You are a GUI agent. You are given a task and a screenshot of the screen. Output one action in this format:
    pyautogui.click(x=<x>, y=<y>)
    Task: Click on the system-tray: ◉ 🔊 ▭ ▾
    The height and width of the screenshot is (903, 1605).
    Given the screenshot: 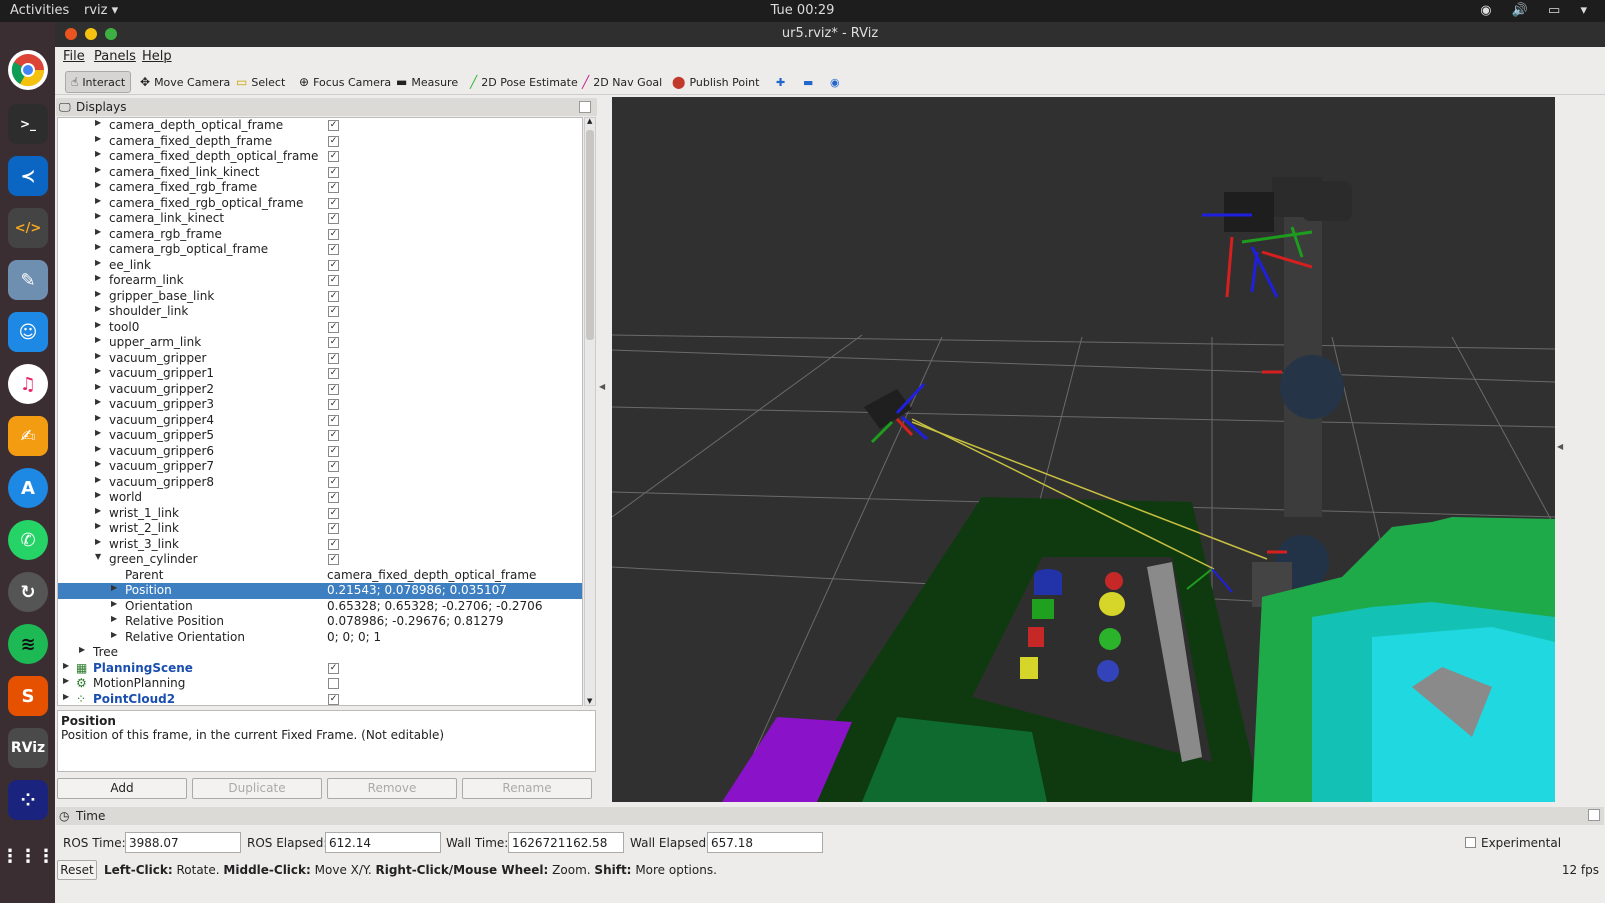 What is the action you would take?
    pyautogui.click(x=1537, y=10)
    